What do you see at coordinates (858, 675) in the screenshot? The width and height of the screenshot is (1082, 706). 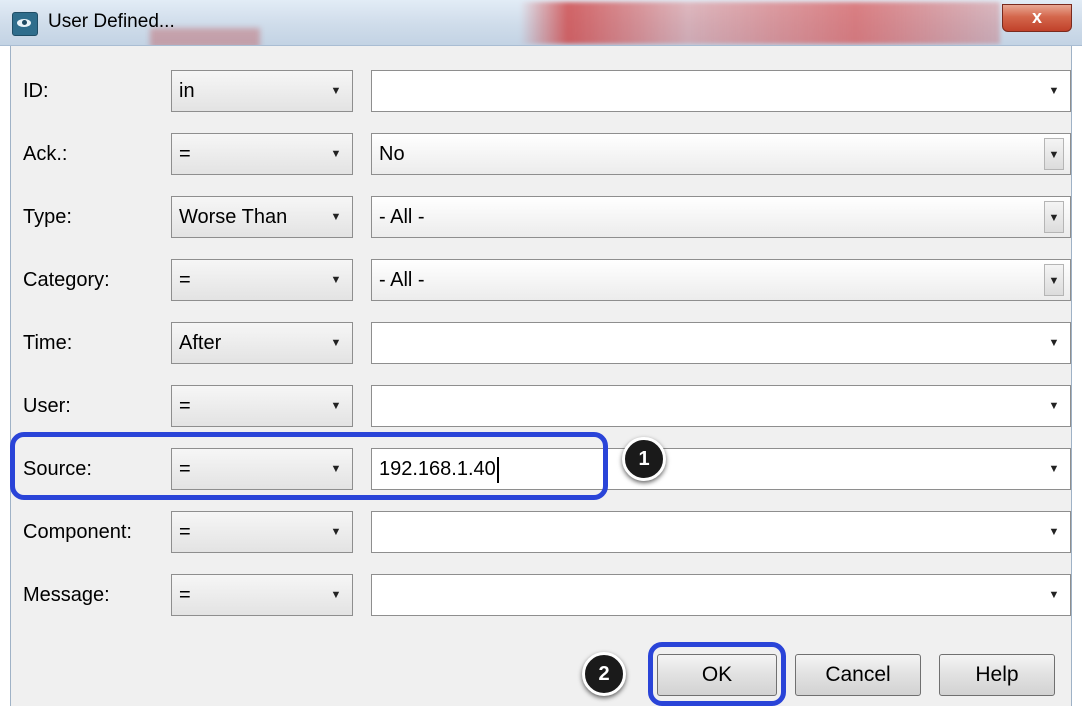 I see `cancel-button: Cancel` at bounding box center [858, 675].